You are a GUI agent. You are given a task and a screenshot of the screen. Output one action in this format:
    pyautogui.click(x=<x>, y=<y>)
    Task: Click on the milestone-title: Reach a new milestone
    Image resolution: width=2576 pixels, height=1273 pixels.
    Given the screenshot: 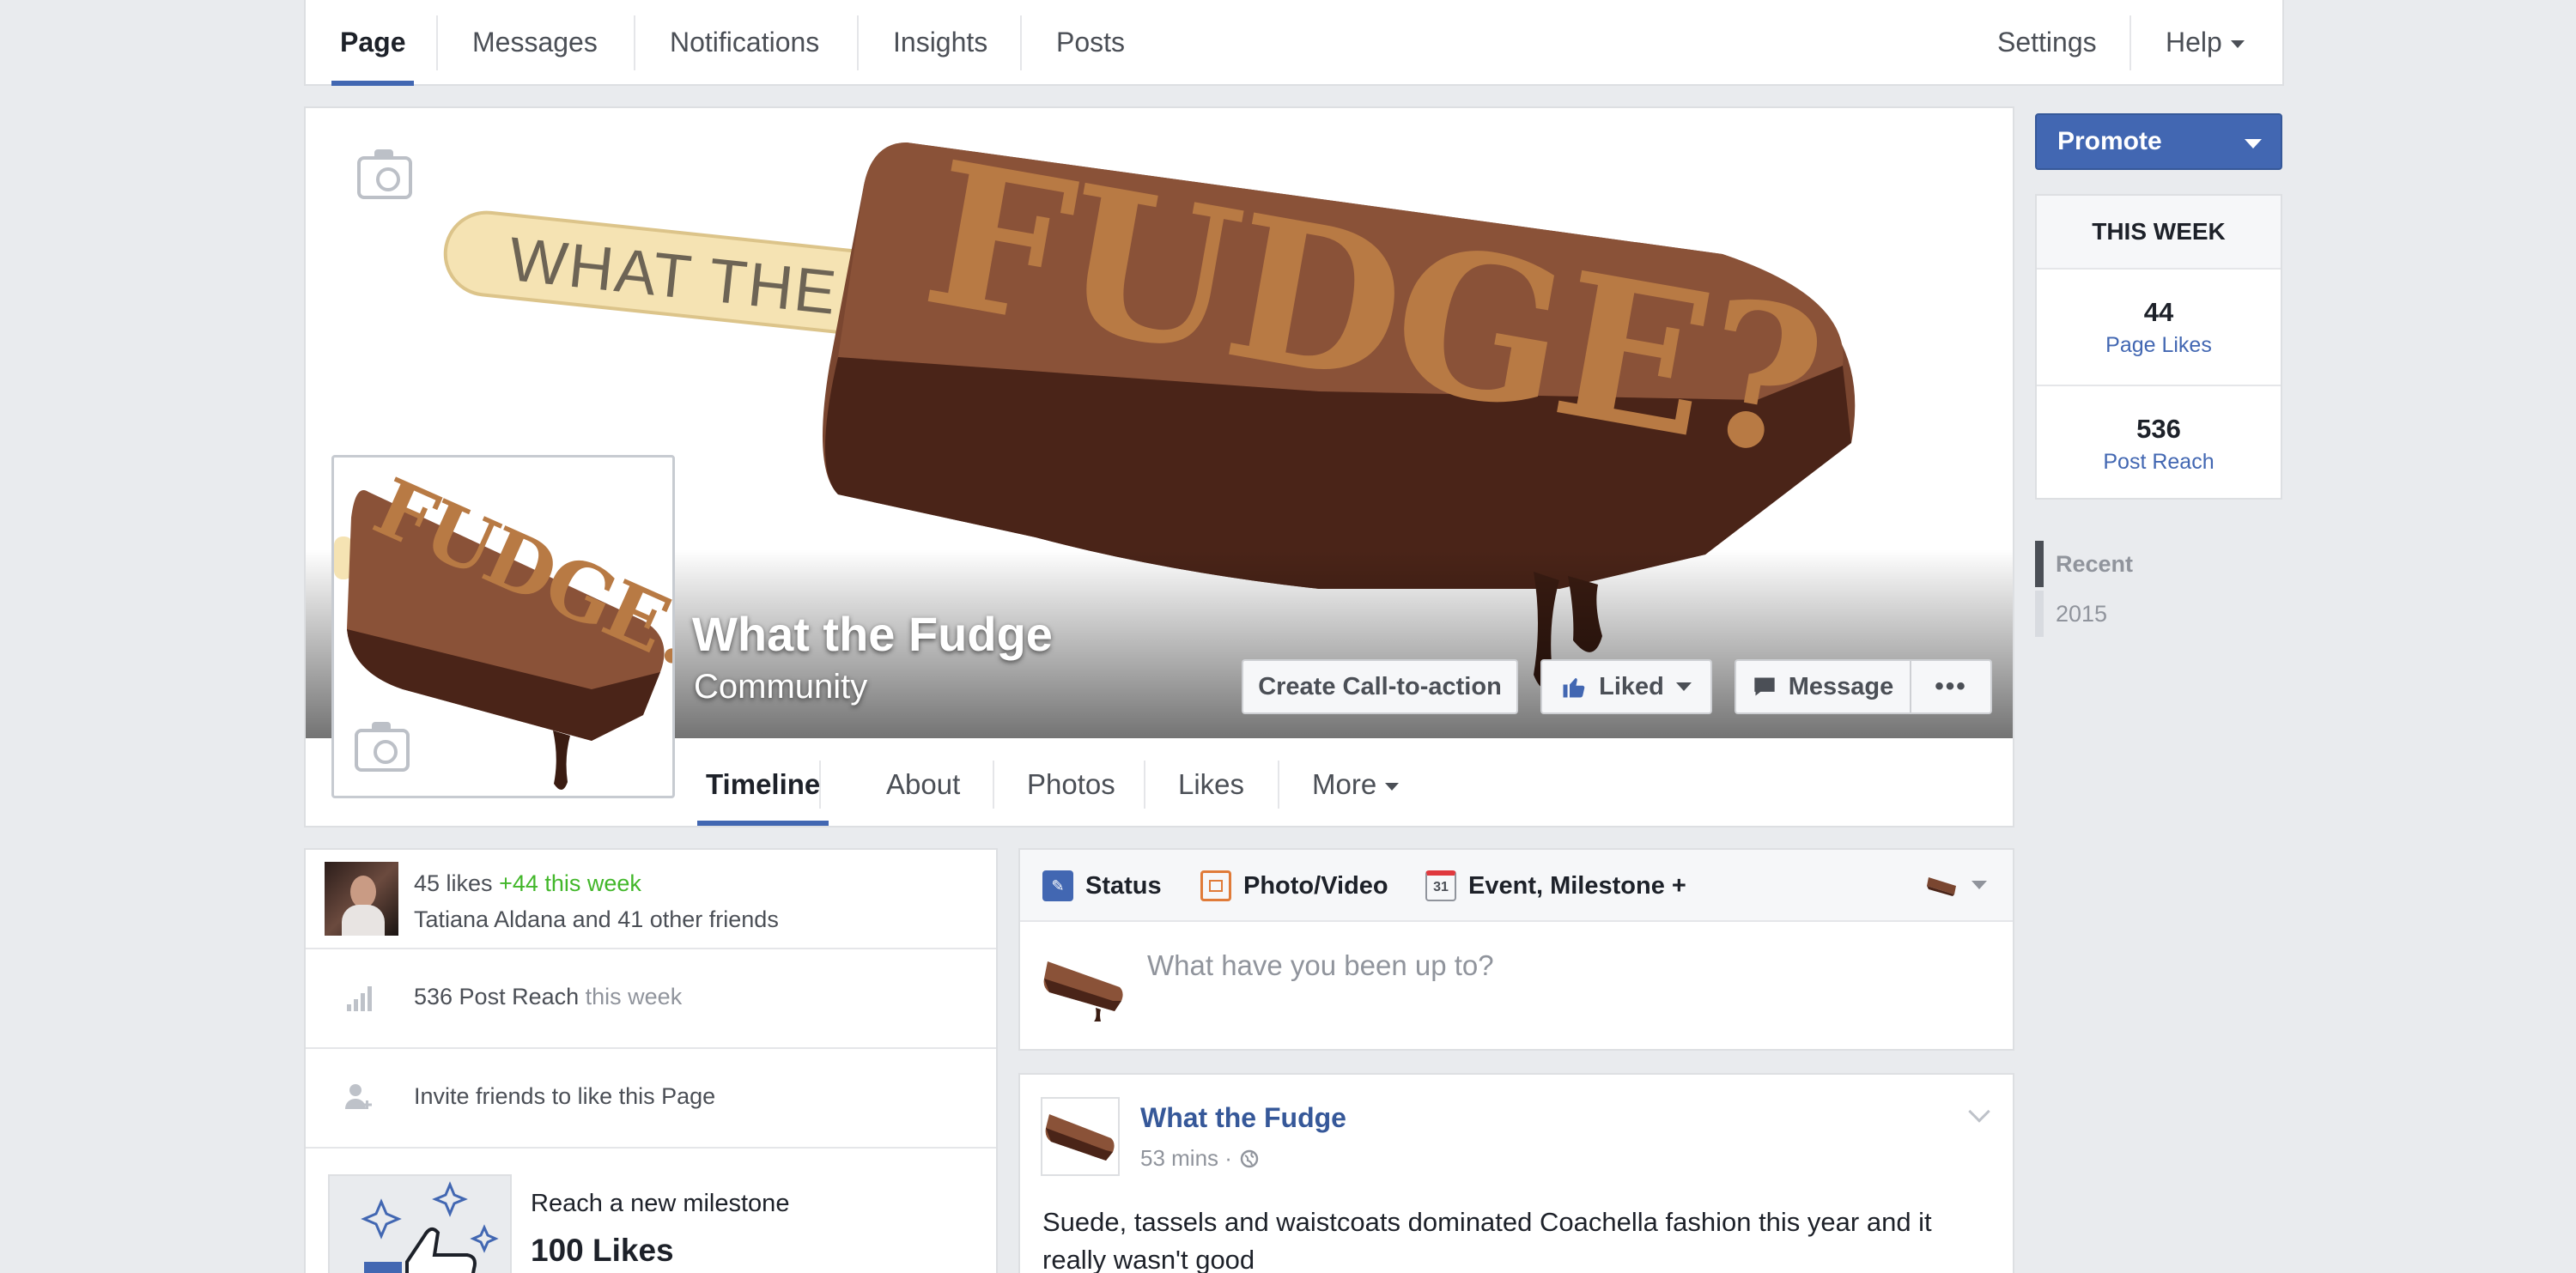 What is the action you would take?
    pyautogui.click(x=660, y=1204)
    